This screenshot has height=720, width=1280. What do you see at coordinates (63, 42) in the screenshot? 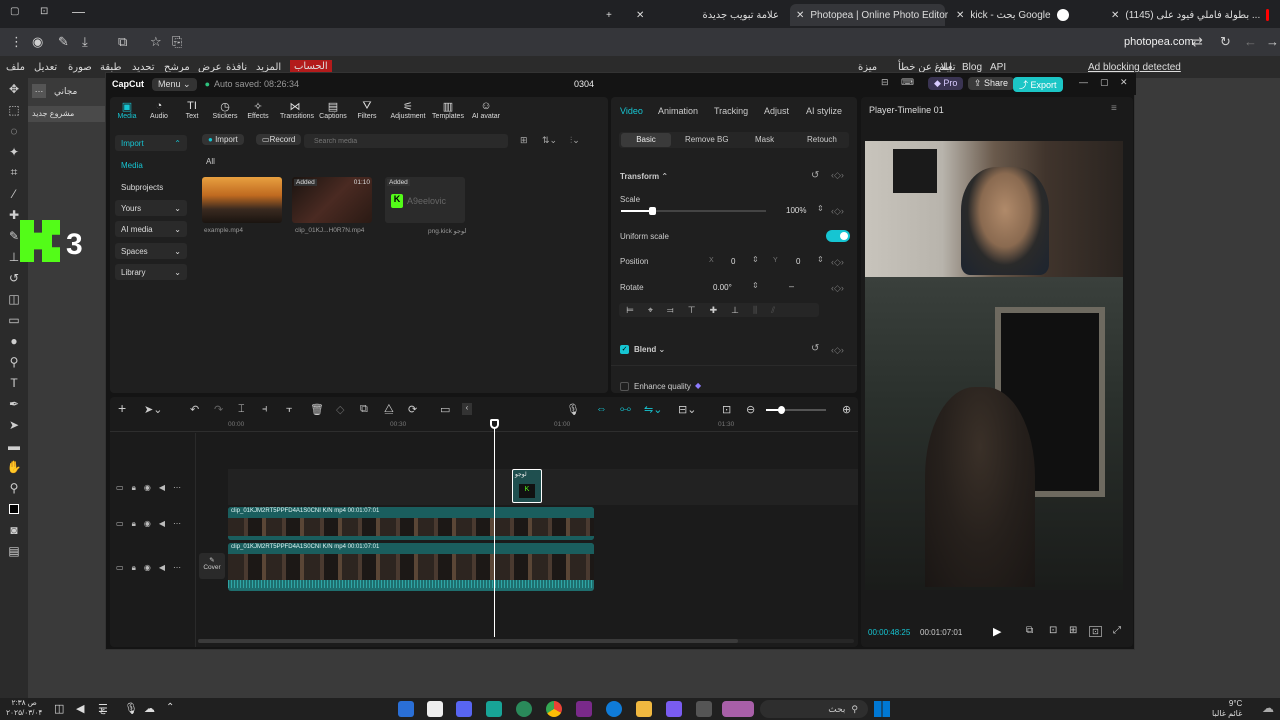
I see `extensions-icon: ✎` at bounding box center [63, 42].